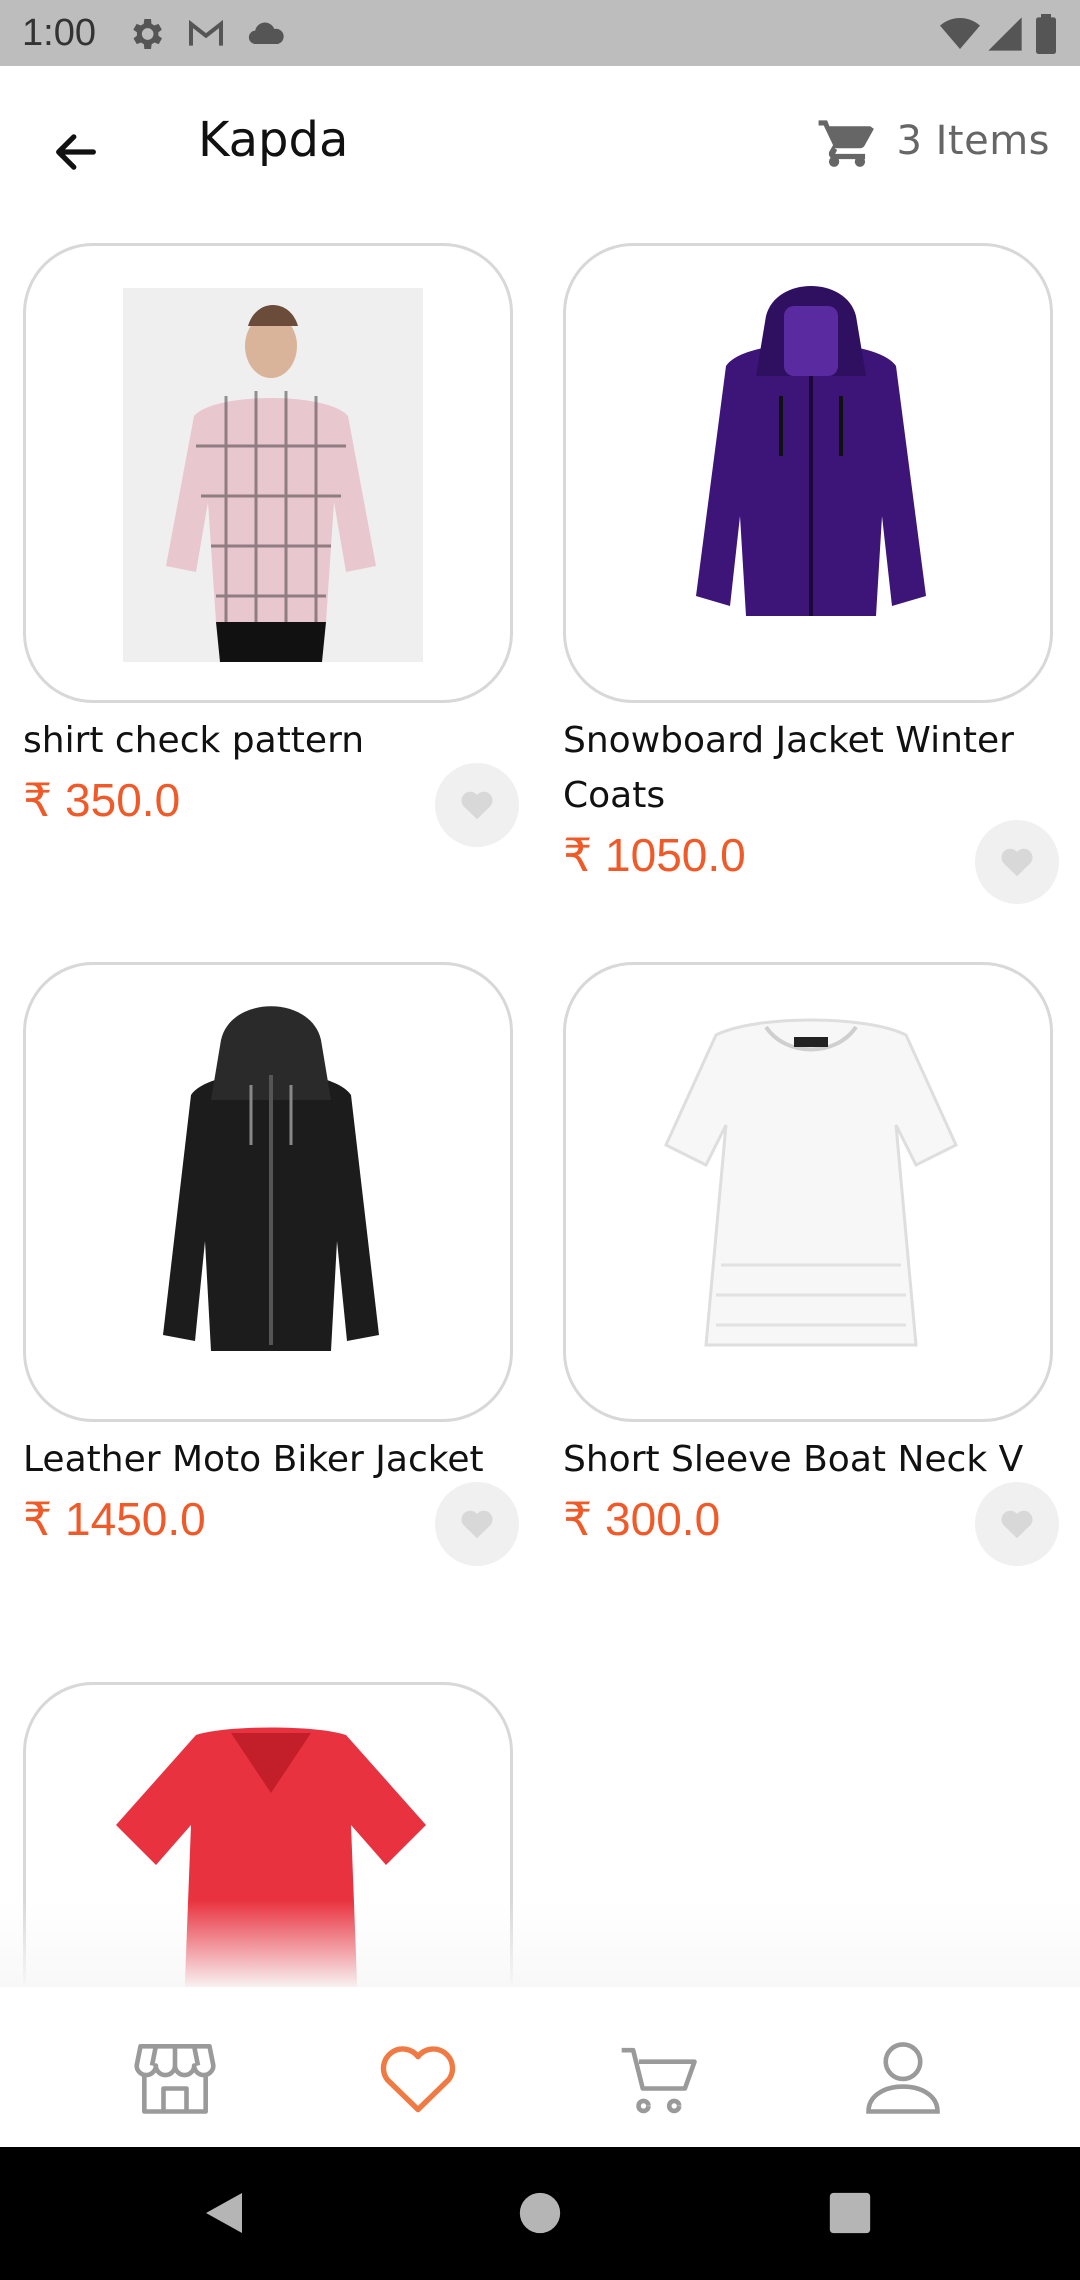  I want to click on product-card: Short Sleeve Boat Neck V ₹ 300.0, so click(813, 1282).